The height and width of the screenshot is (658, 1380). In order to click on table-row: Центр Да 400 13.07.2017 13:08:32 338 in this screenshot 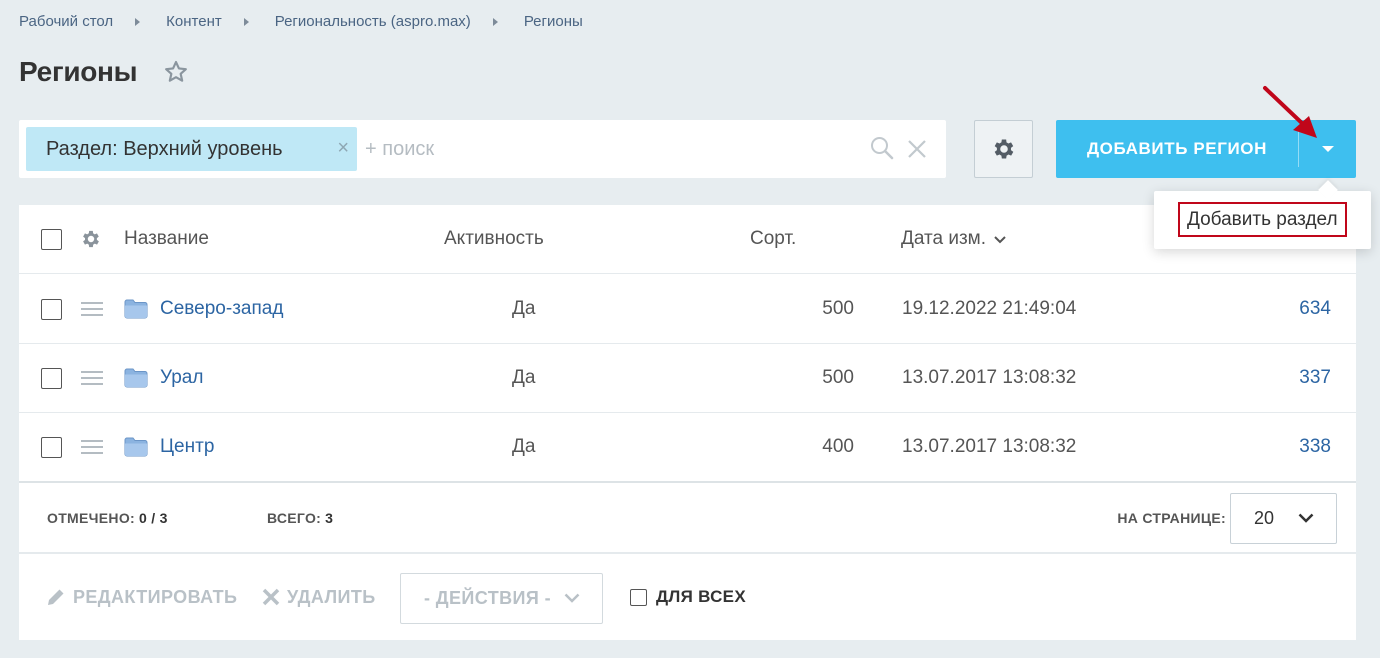, I will do `click(687, 448)`.